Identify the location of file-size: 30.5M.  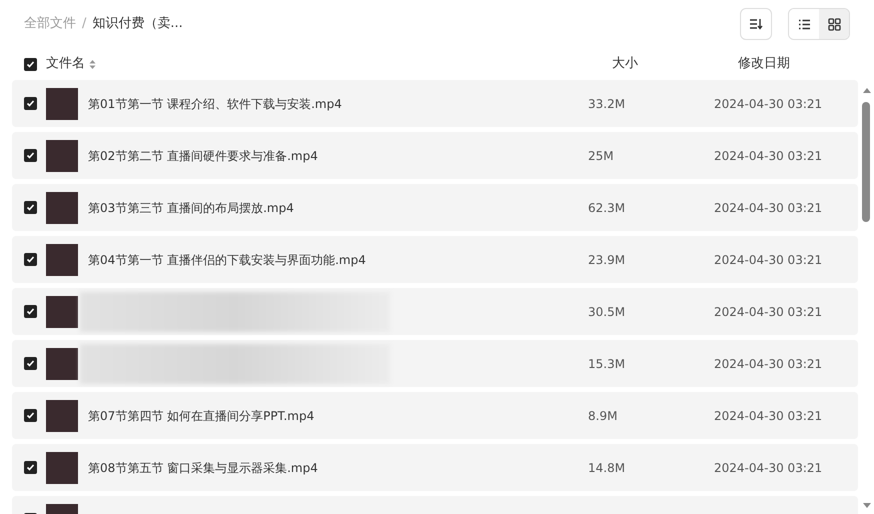
(607, 312).